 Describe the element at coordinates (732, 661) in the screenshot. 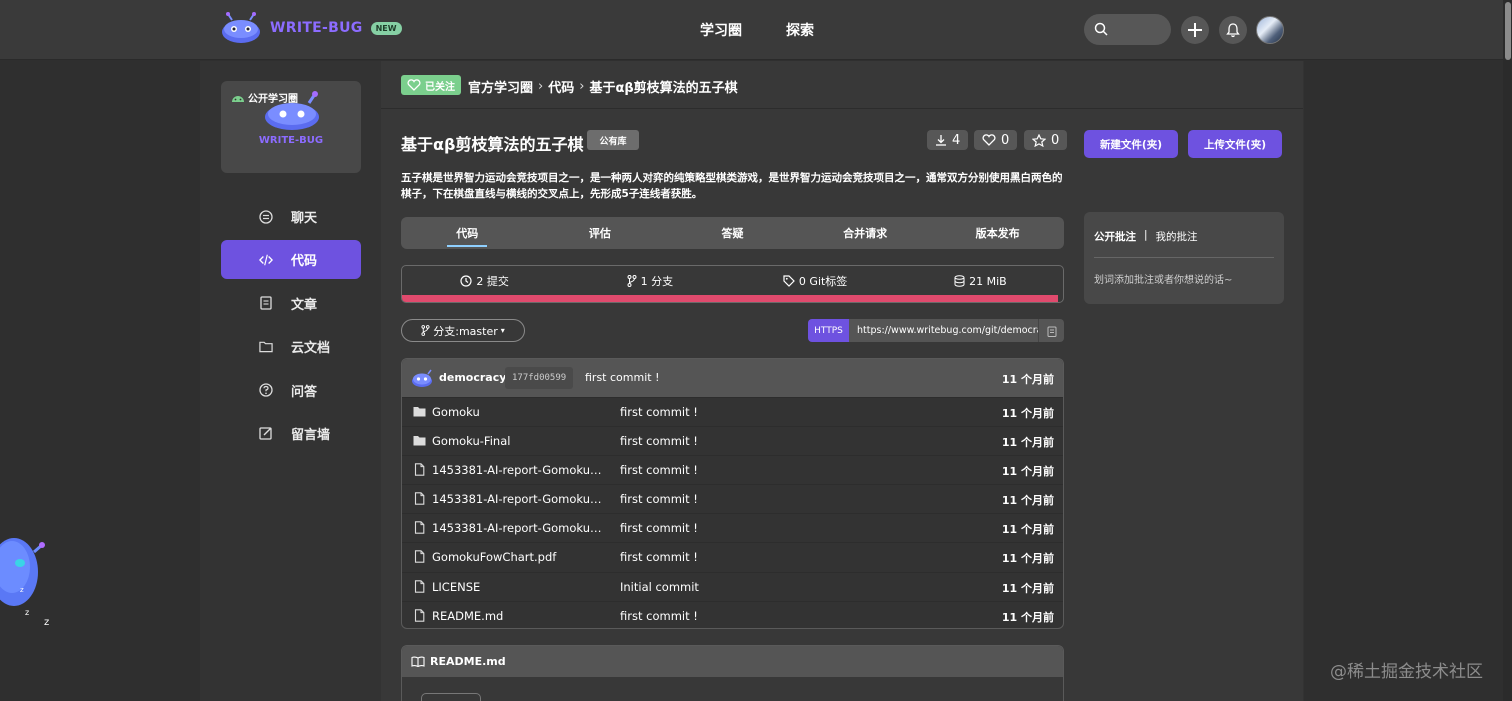

I see `readme-header: README.md` at that location.